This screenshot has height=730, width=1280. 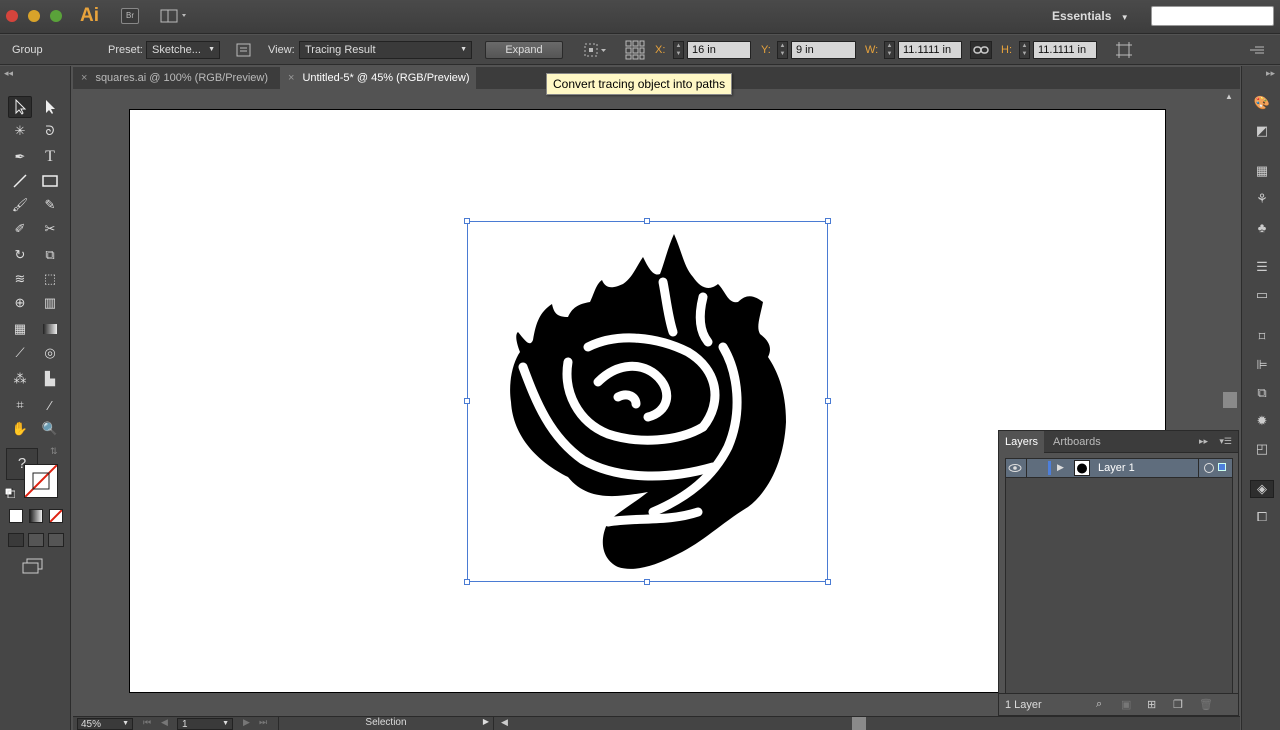 I want to click on rectangle-tool, so click(x=50, y=181).